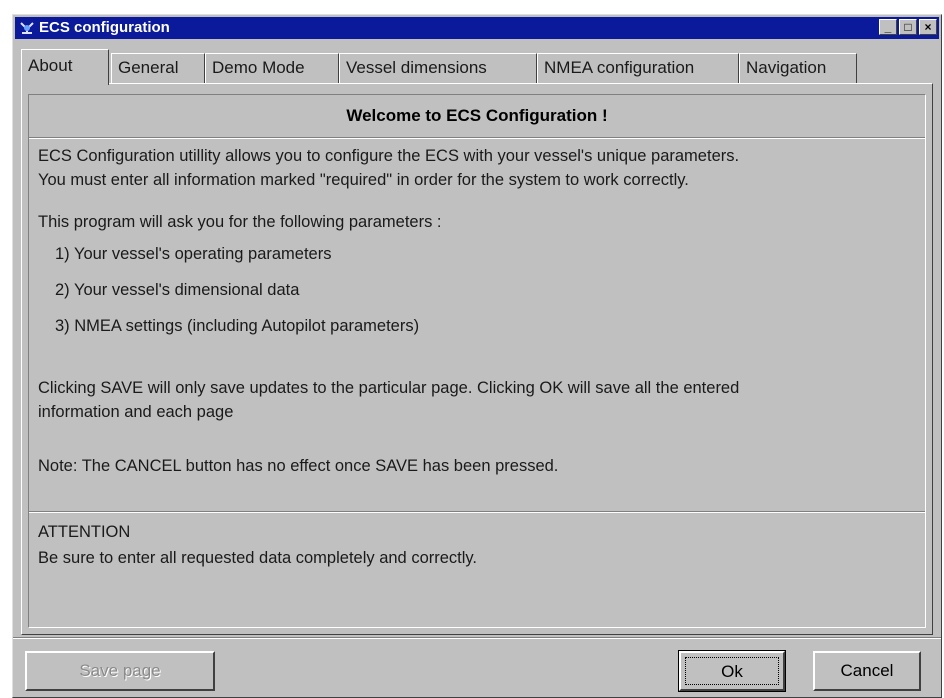 The image size is (944, 698). Describe the element at coordinates (867, 671) in the screenshot. I see `cancel-button: Cancel` at that location.